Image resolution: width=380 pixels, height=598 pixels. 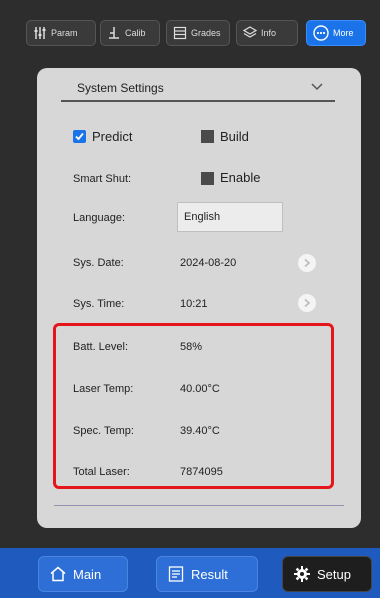 I want to click on smart-shut-enable-label: Enable, so click(x=240, y=177).